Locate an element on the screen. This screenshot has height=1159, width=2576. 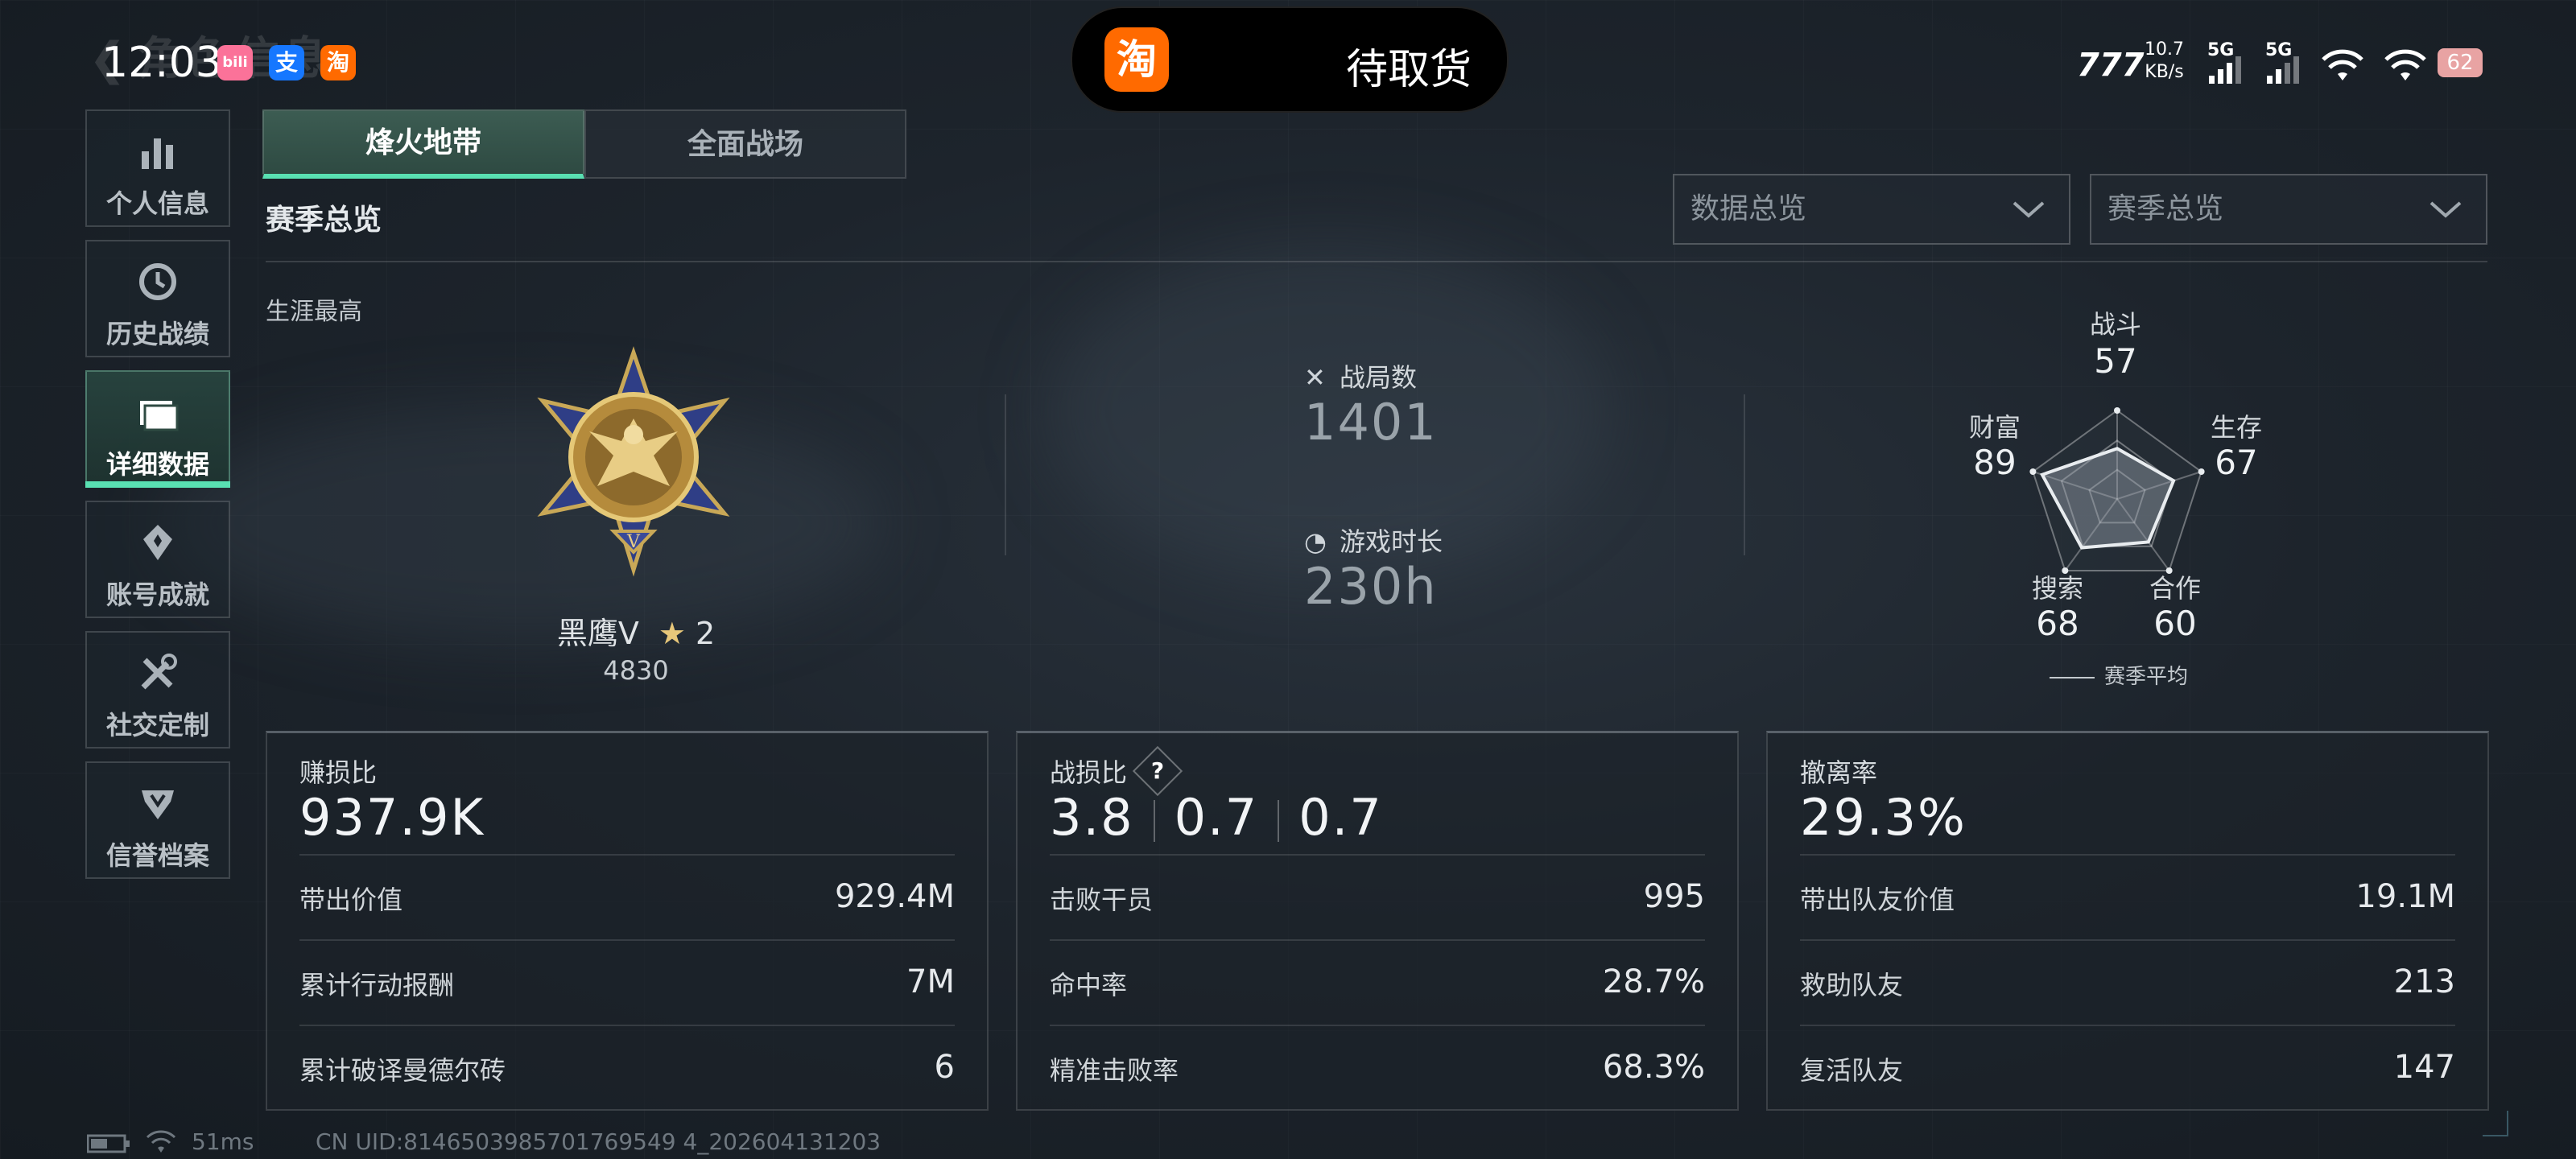
sidebar-item-label: 详细数据 is located at coordinates (157, 464).